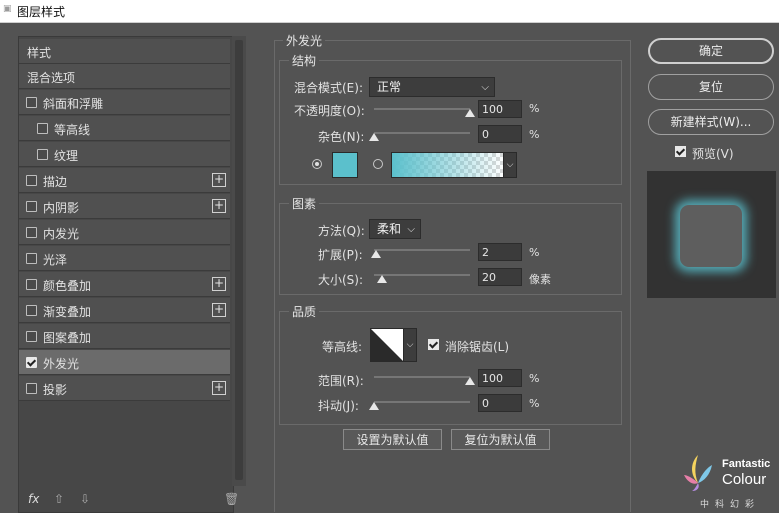  Describe the element at coordinates (374, 137) in the screenshot. I see `noise-slider-handle` at that location.